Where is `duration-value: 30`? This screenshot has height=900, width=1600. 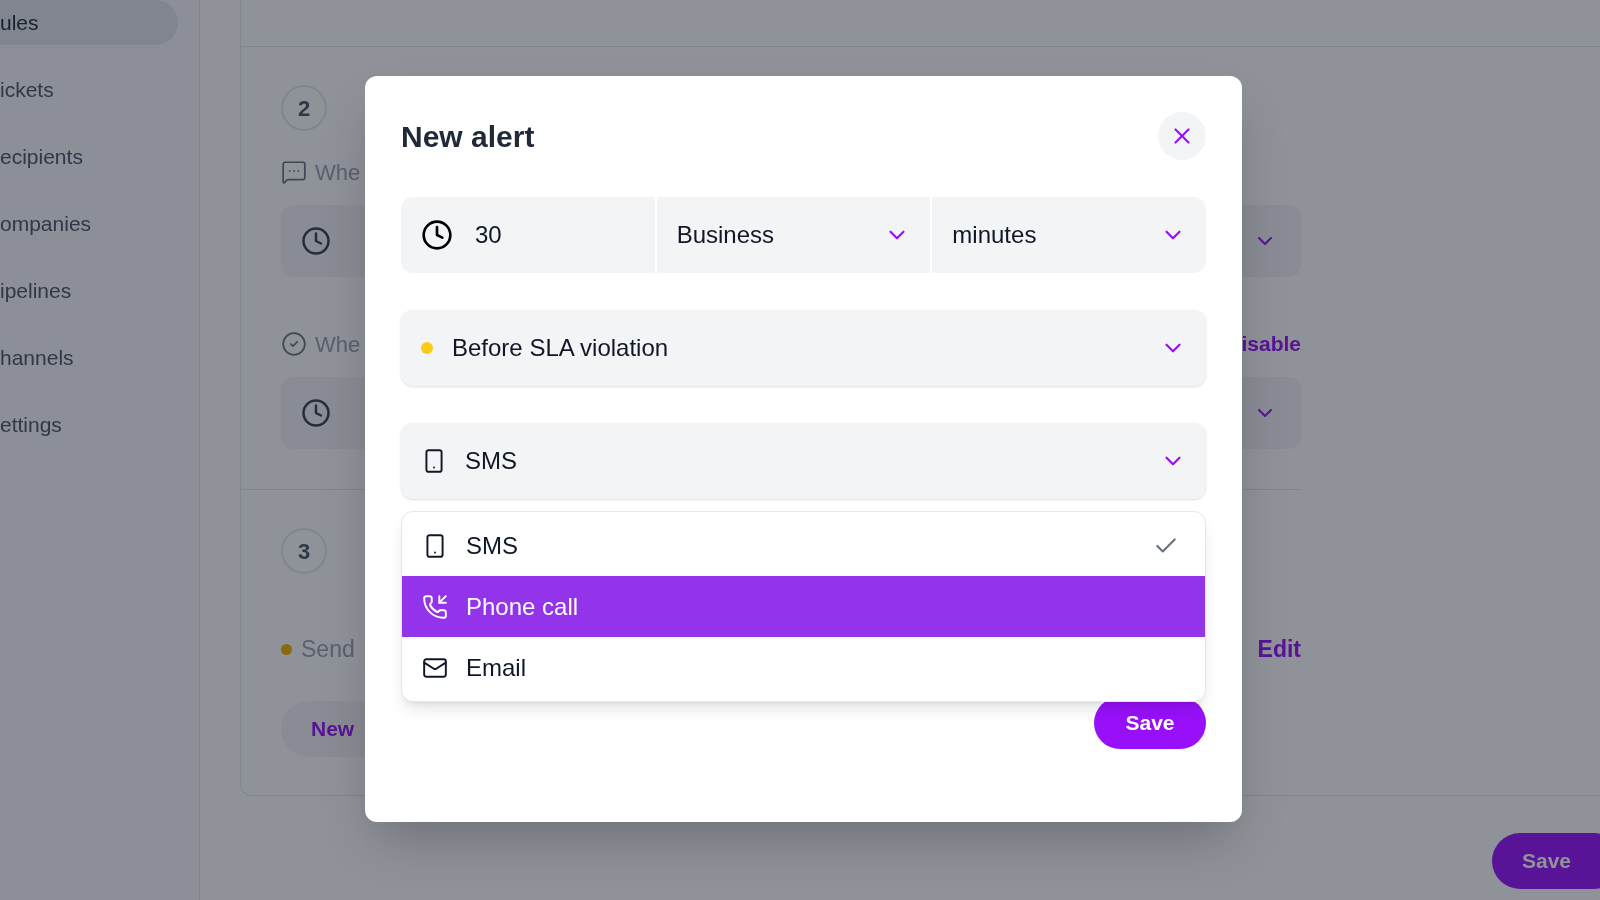 duration-value: 30 is located at coordinates (488, 235).